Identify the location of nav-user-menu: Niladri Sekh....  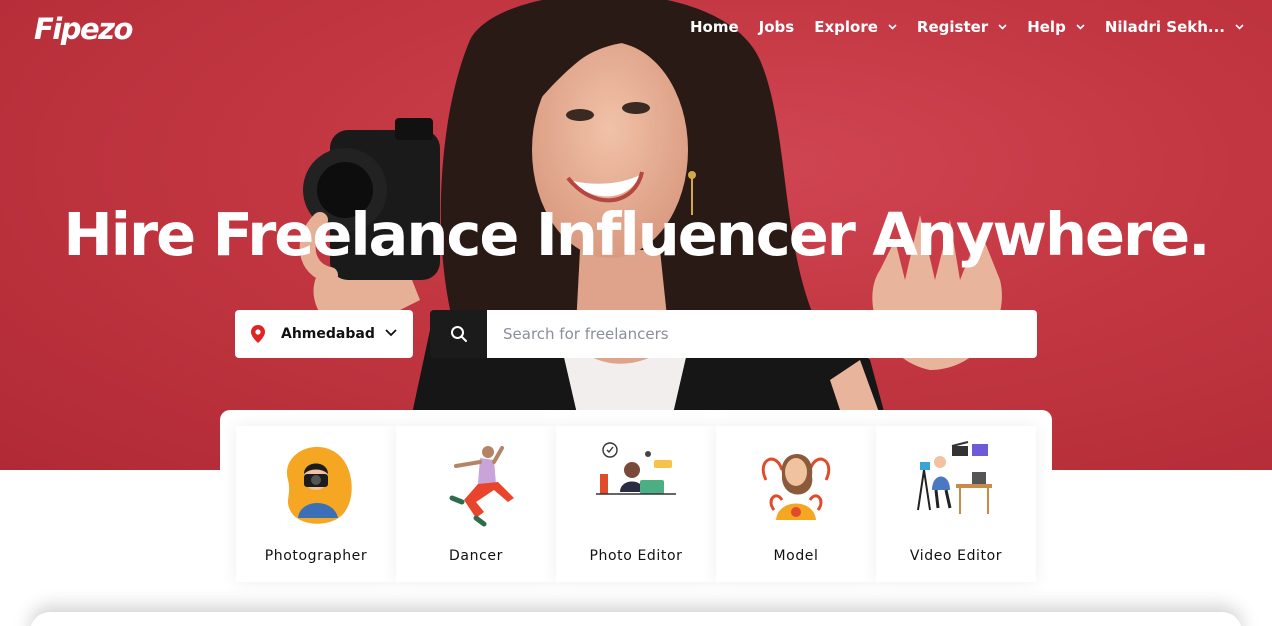
(1174, 27).